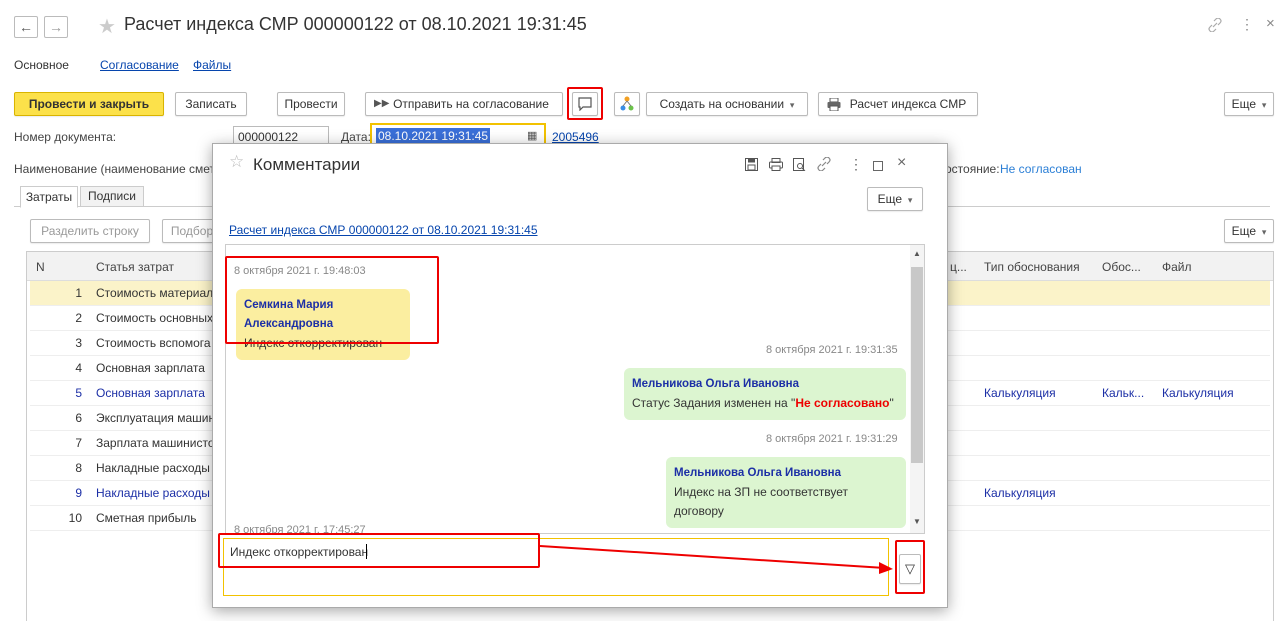 The image size is (1283, 621). Describe the element at coordinates (78, 318) in the screenshot. I see `cell-n: 2` at that location.